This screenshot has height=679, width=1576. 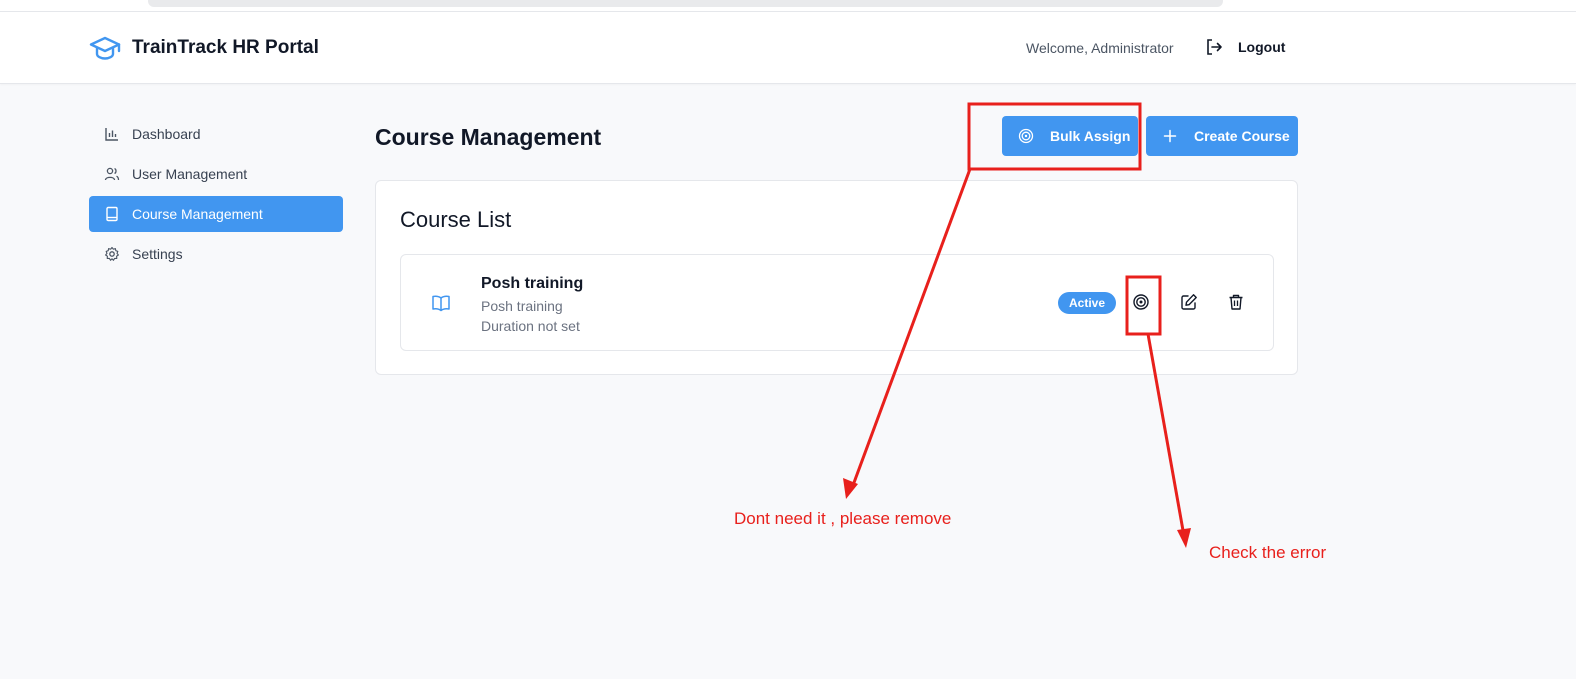 I want to click on assign-target-icon, so click(x=1141, y=302).